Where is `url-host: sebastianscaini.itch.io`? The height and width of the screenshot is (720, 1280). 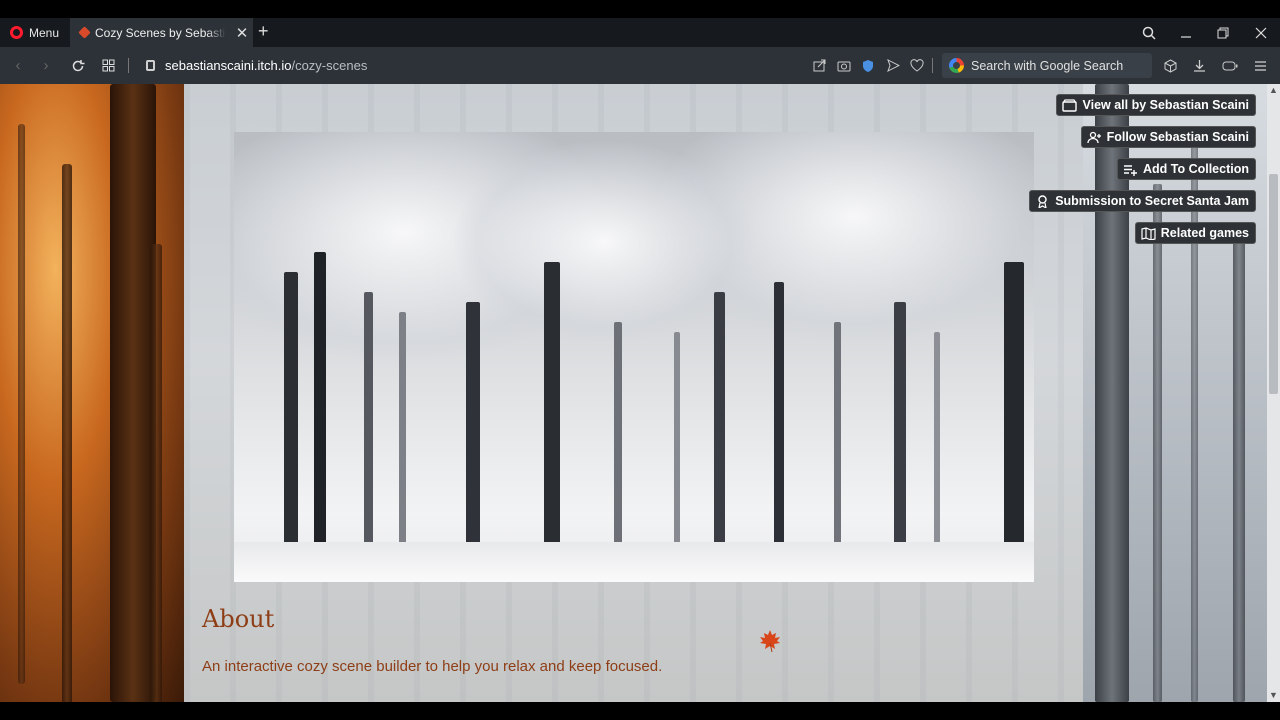
url-host: sebastianscaini.itch.io is located at coordinates (228, 65).